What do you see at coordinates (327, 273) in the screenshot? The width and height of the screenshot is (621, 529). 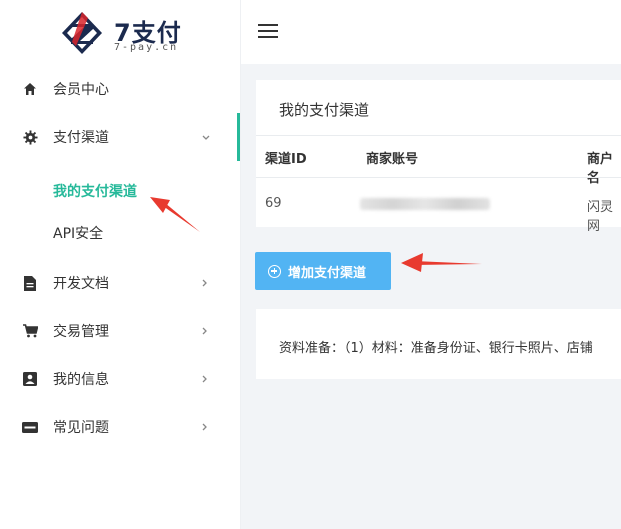 I see `add-button-label: 增加支付渠道` at bounding box center [327, 273].